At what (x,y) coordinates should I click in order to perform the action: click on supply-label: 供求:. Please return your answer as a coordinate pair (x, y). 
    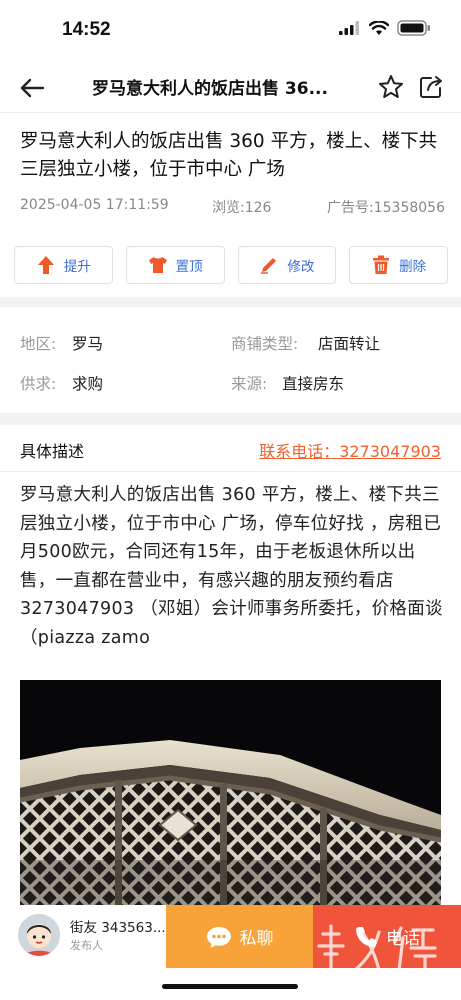
    Looking at the image, I should click on (38, 384).